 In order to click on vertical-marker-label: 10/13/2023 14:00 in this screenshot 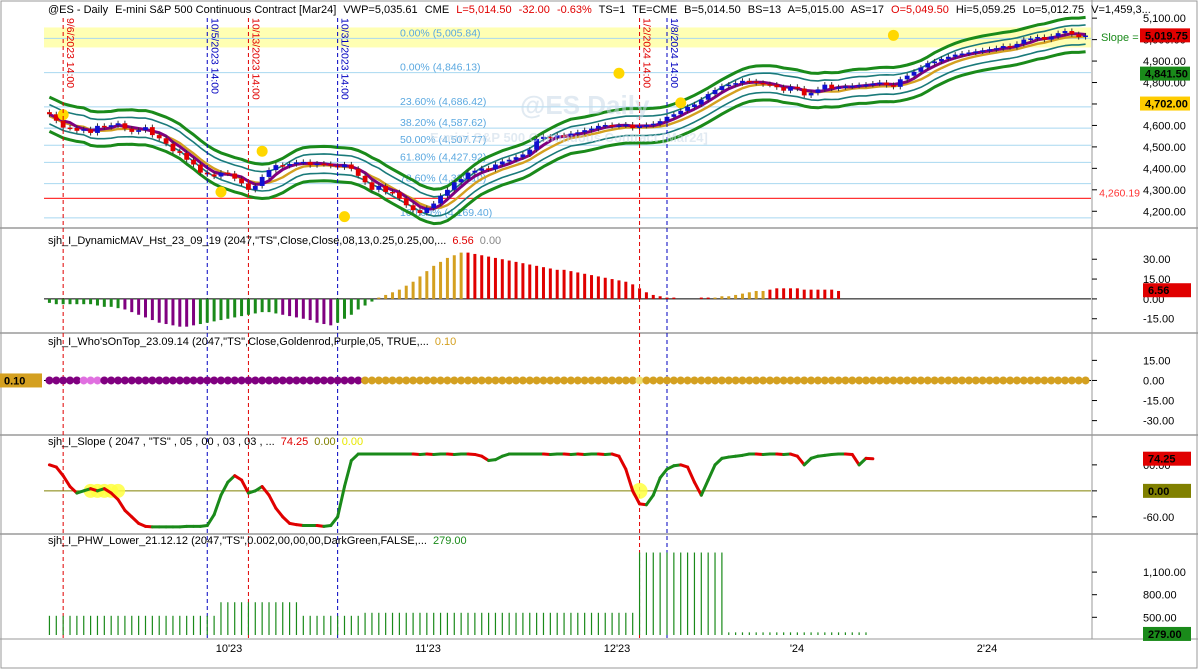, I will do `click(255, 59)`.